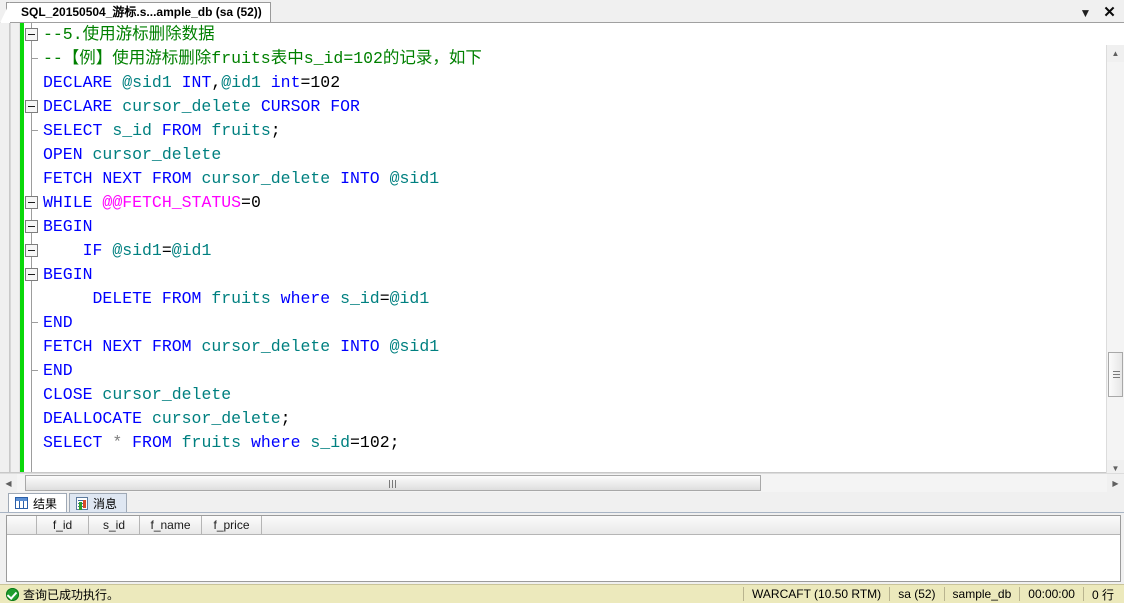 This screenshot has width=1124, height=603. What do you see at coordinates (583, 107) in the screenshot?
I see `code-line: DECLARE cursor_delete CURSOR FOR` at bounding box center [583, 107].